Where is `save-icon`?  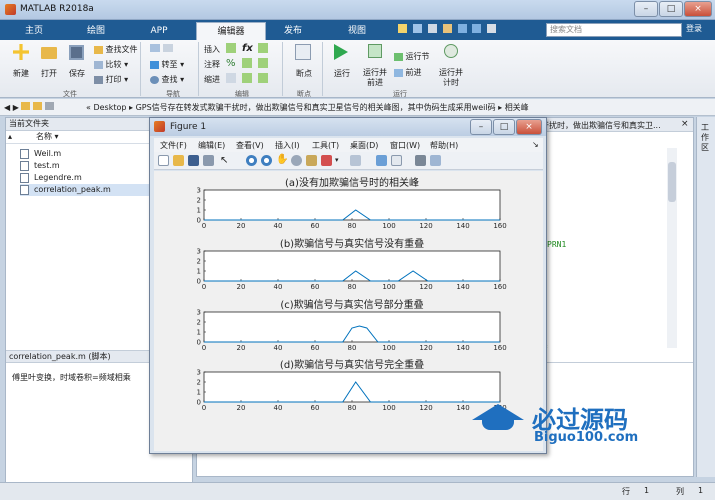 save-icon is located at coordinates (402, 28).